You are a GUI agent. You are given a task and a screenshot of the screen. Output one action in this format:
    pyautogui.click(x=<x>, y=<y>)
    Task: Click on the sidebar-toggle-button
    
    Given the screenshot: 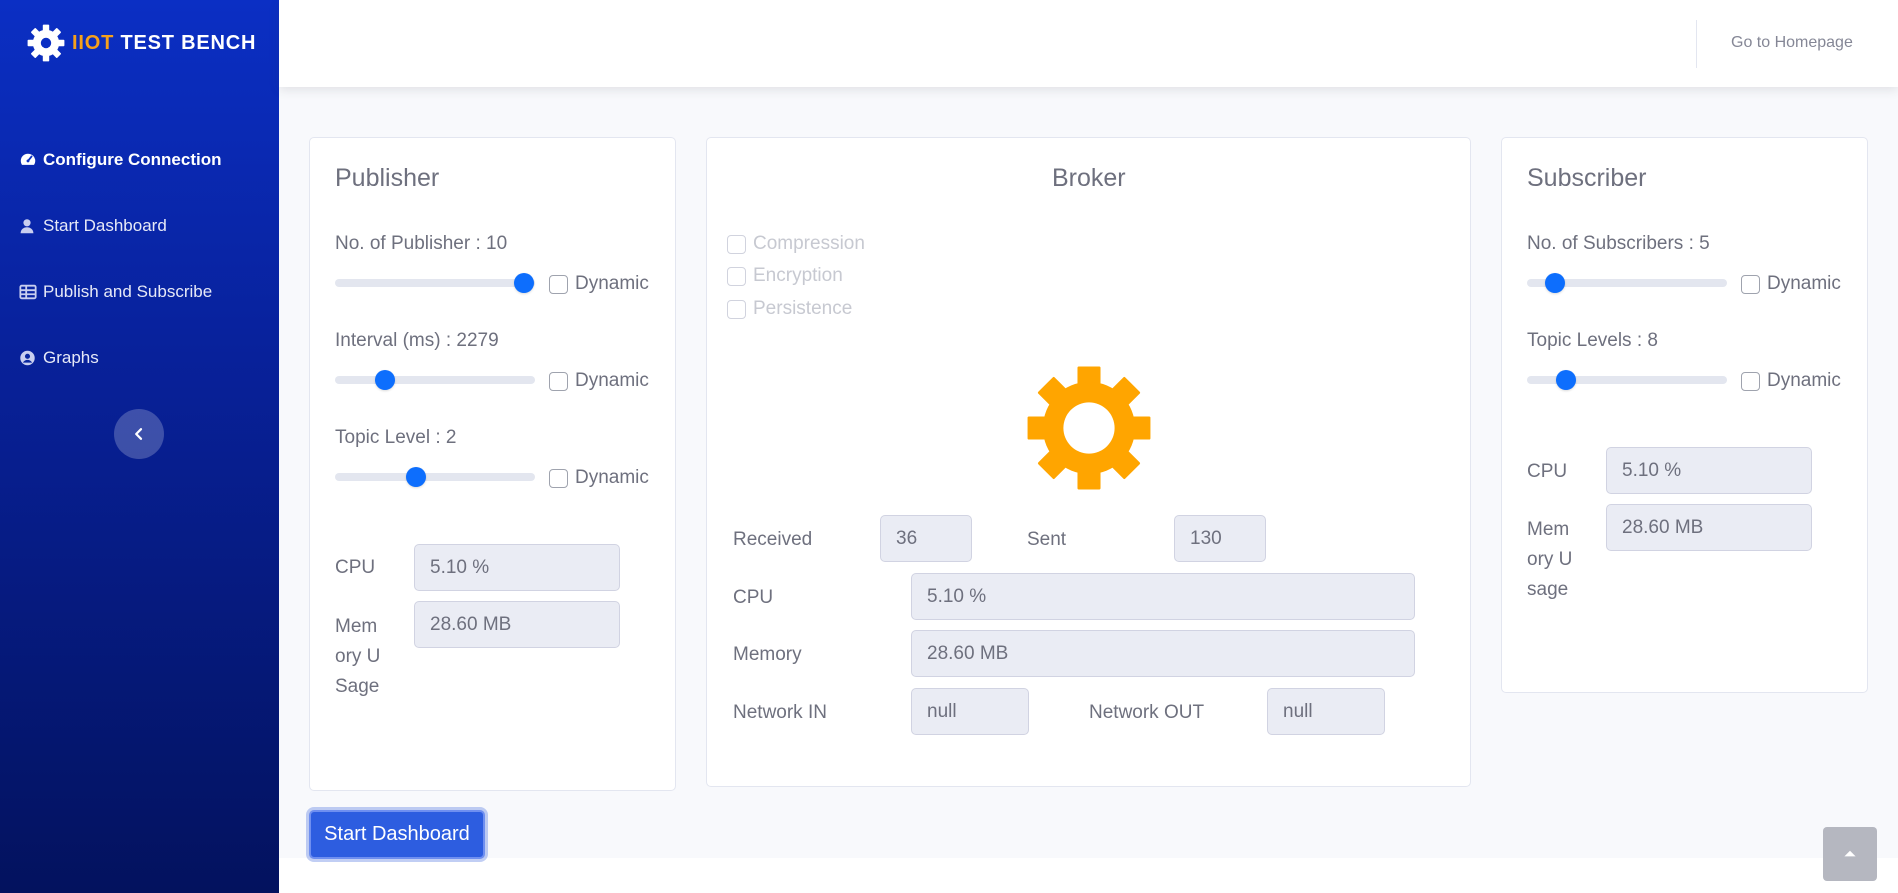 What is the action you would take?
    pyautogui.click(x=139, y=434)
    